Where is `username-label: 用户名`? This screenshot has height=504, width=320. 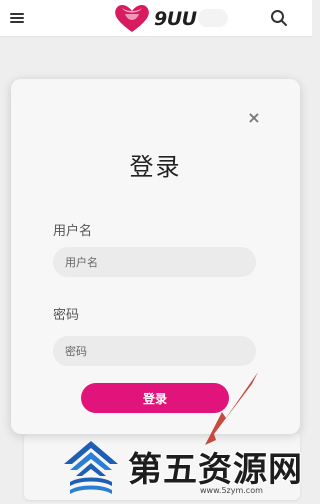 username-label: 用户名 is located at coordinates (73, 231).